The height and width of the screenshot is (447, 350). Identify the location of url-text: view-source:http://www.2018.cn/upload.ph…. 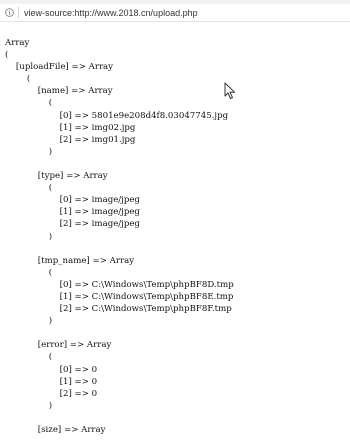
(111, 13).